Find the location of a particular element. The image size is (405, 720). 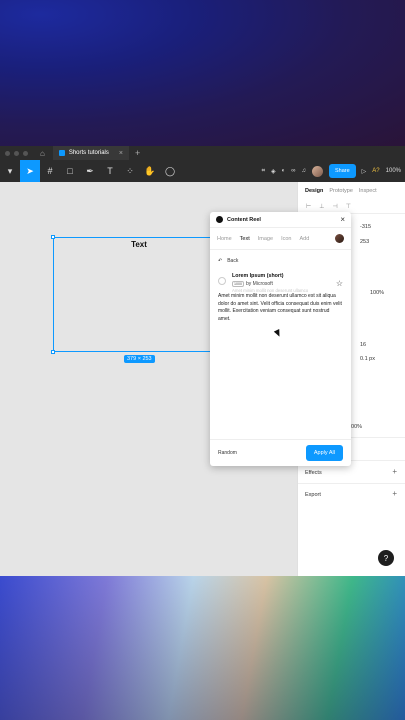

item-preview: Amet minim mollit non deserunt ullamco is located at coordinates (270, 290).